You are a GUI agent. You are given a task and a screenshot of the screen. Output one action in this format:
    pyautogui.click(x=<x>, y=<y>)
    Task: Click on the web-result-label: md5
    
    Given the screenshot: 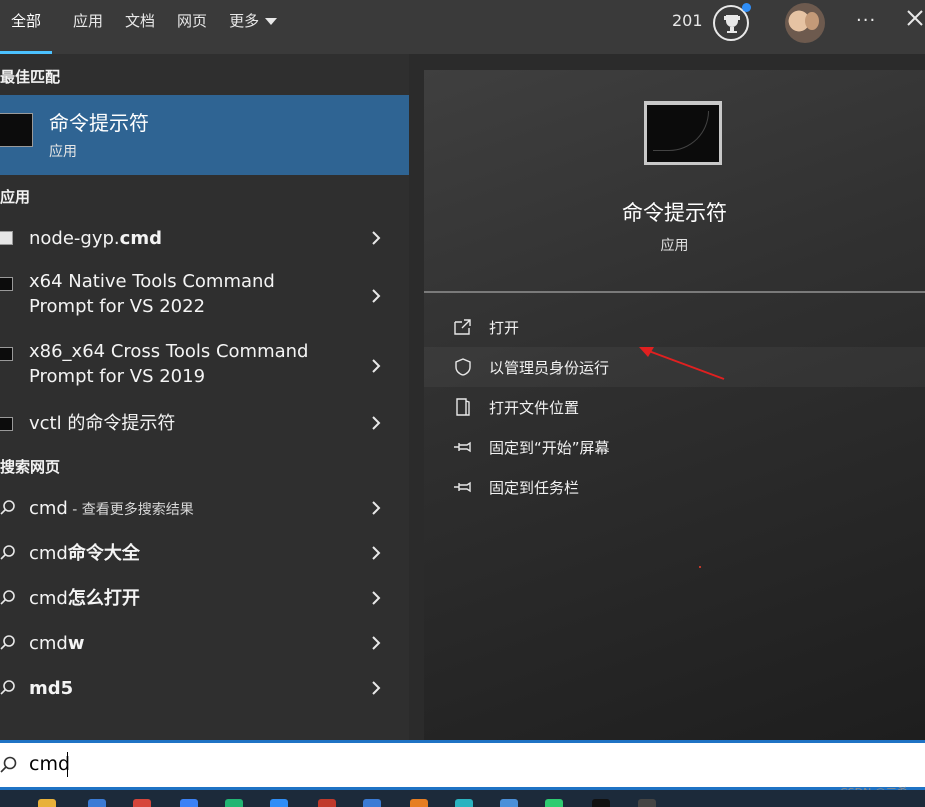 What is the action you would take?
    pyautogui.click(x=51, y=688)
    